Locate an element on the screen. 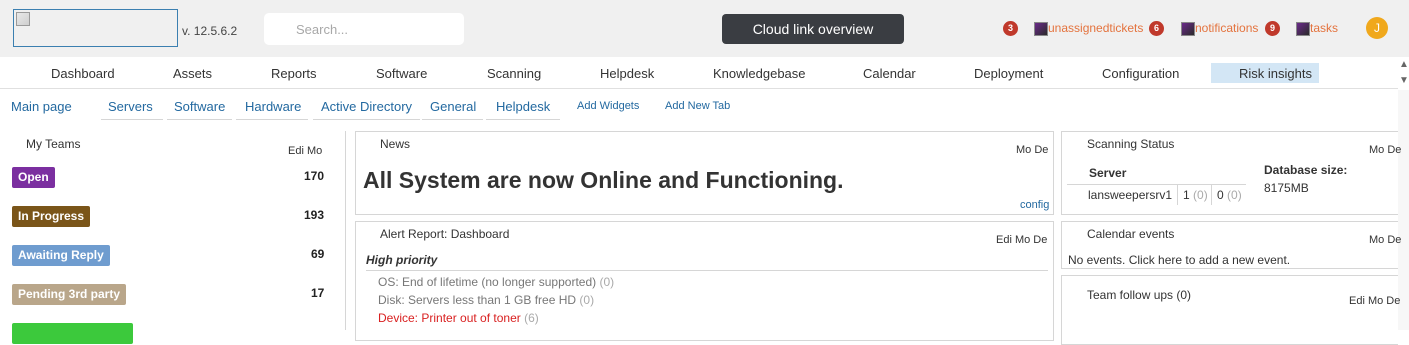 This screenshot has width=1409, height=345. status-open-button: Open is located at coordinates (33, 177).